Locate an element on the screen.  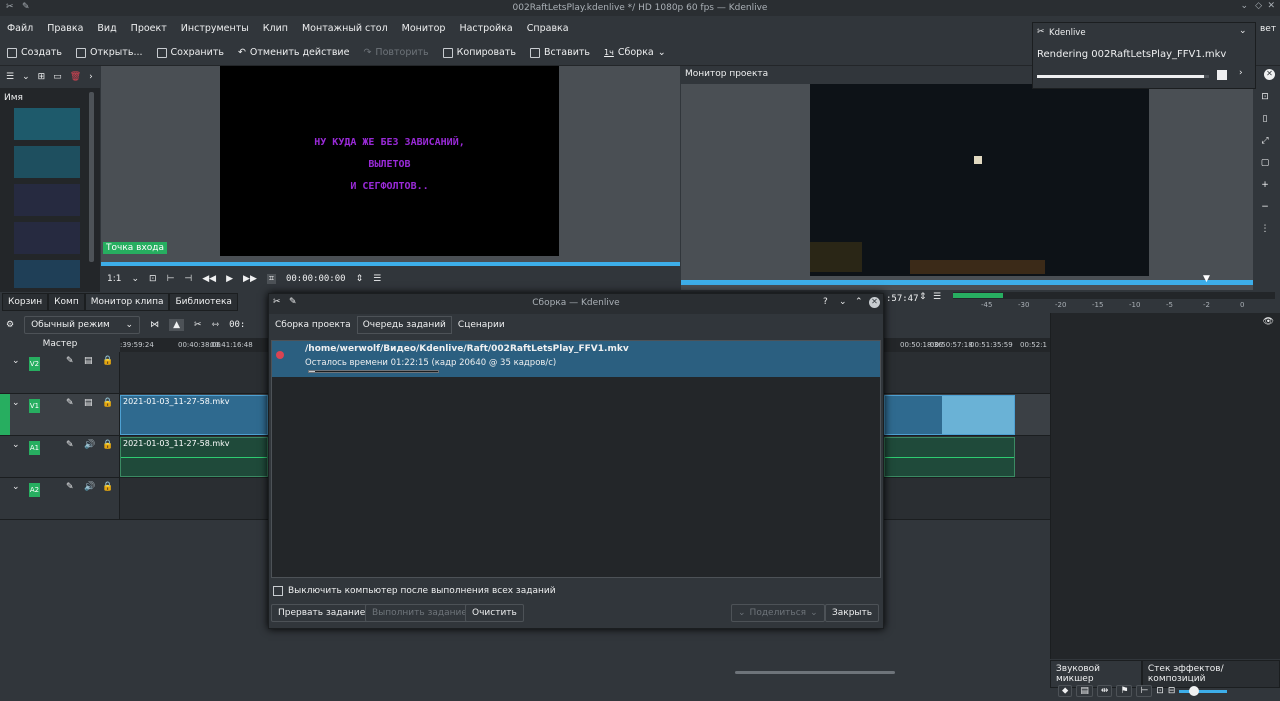
timeline-scrollbar is located at coordinates (815, 672).